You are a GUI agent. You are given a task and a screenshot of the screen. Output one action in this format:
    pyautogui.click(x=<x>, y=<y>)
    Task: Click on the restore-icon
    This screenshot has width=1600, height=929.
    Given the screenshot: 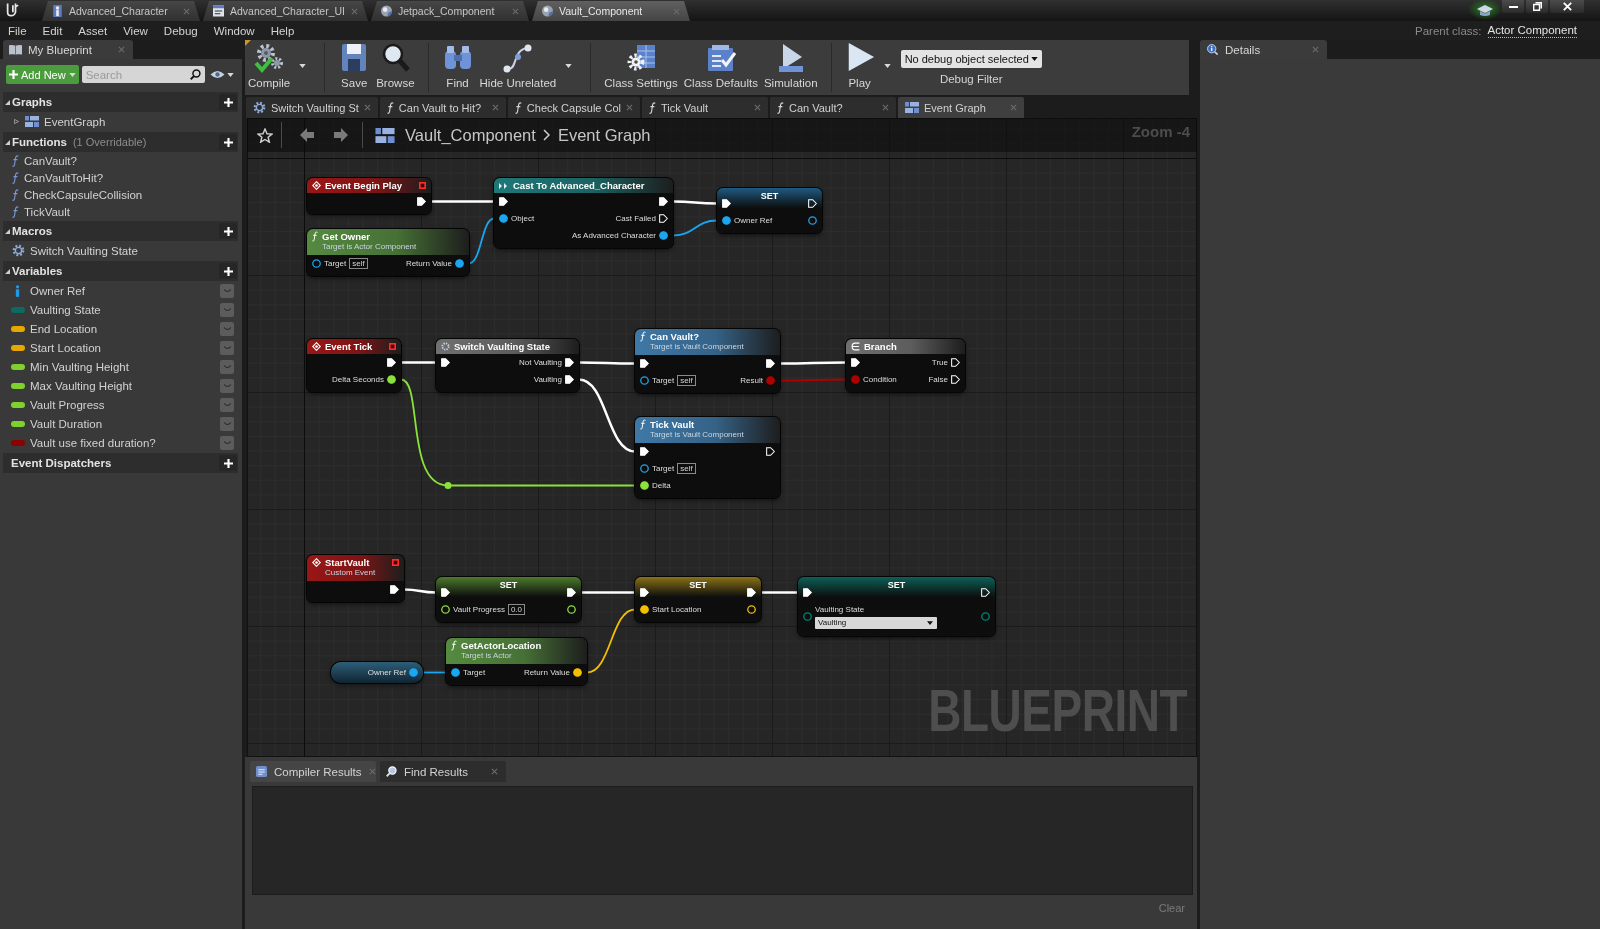 What is the action you would take?
    pyautogui.click(x=1537, y=6)
    